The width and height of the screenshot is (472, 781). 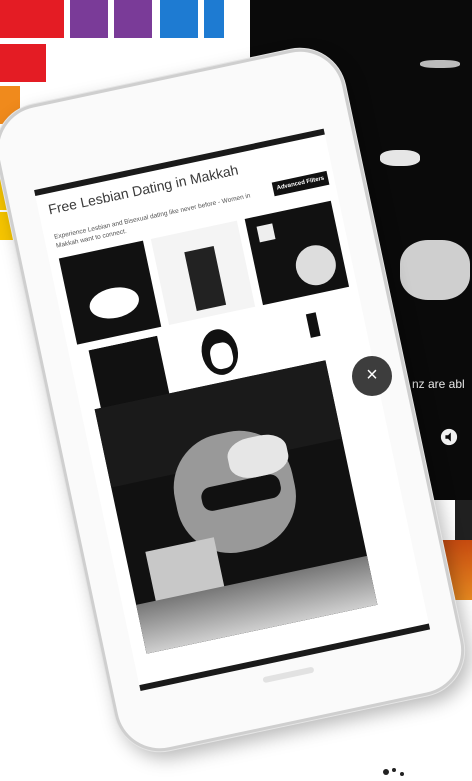 What do you see at coordinates (300, 183) in the screenshot?
I see `advanced-filters-button: Advanced Filters` at bounding box center [300, 183].